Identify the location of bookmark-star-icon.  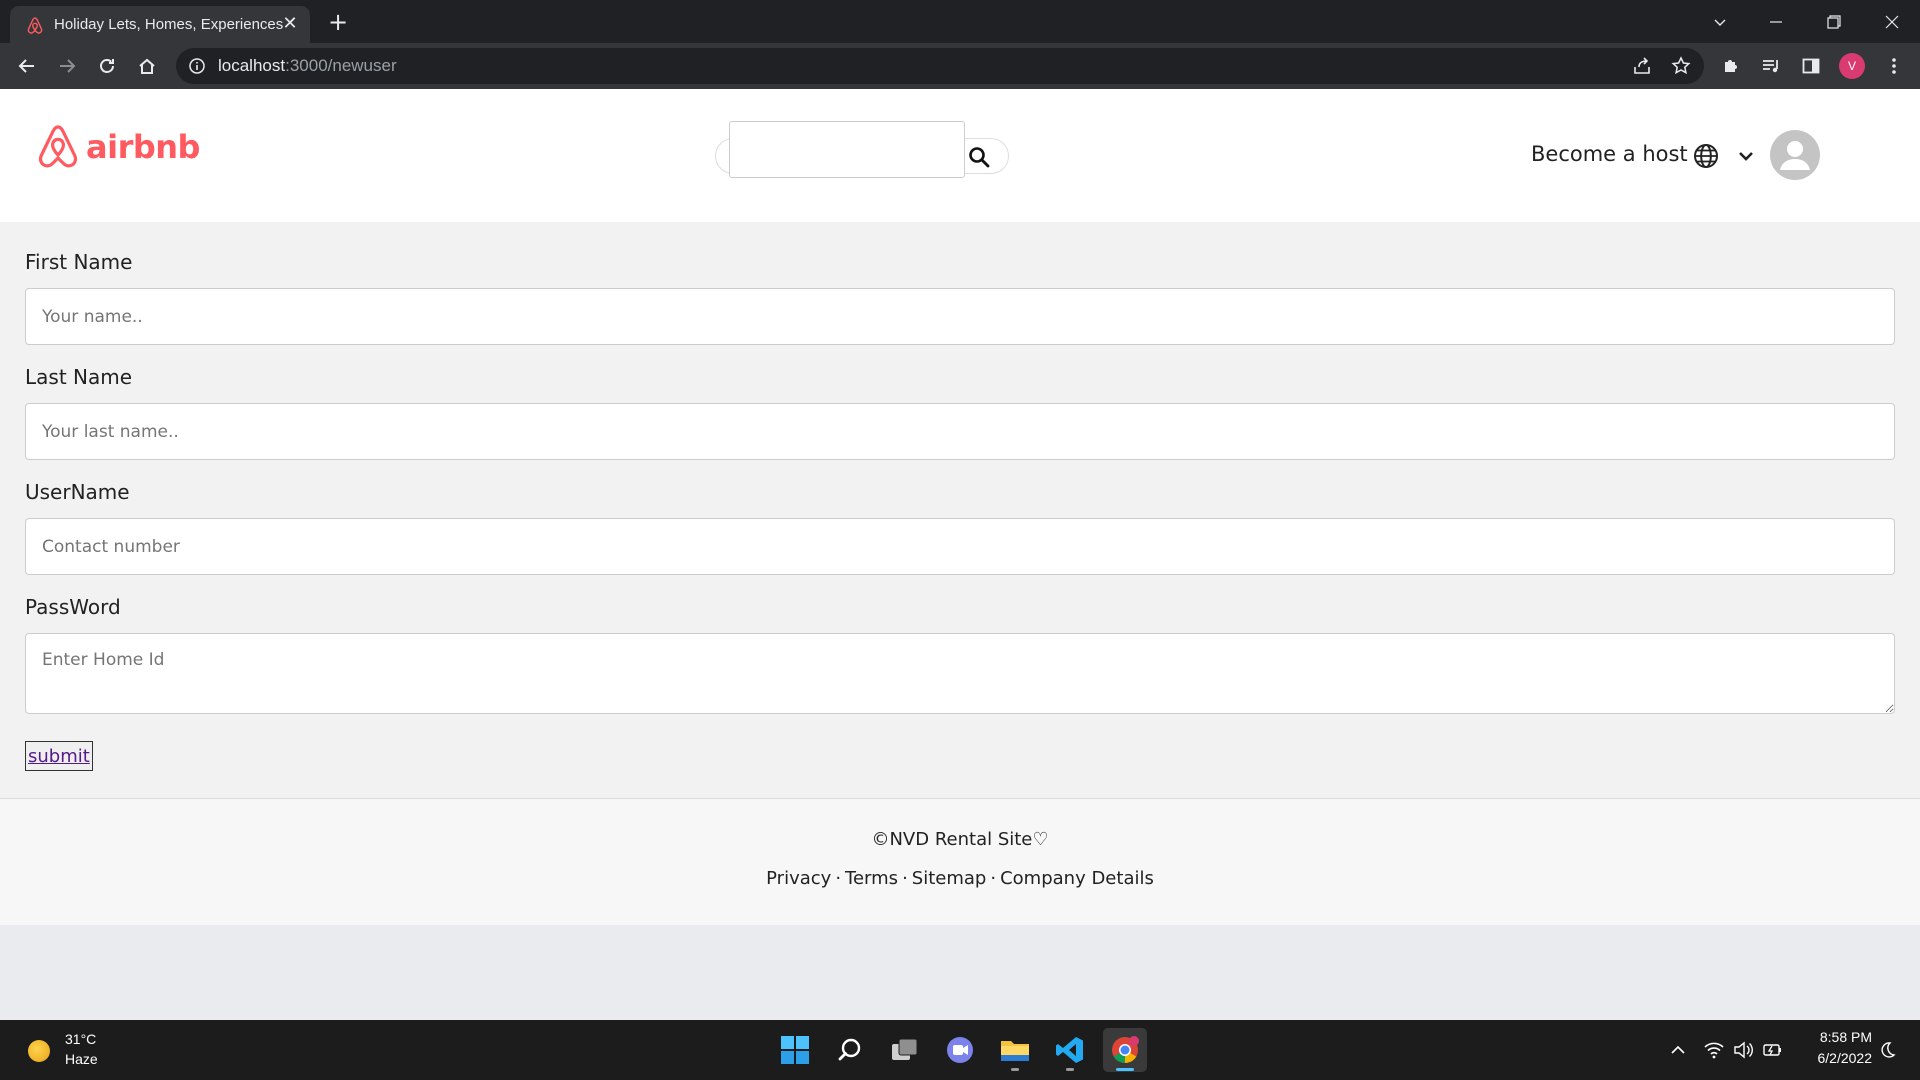
(1681, 66).